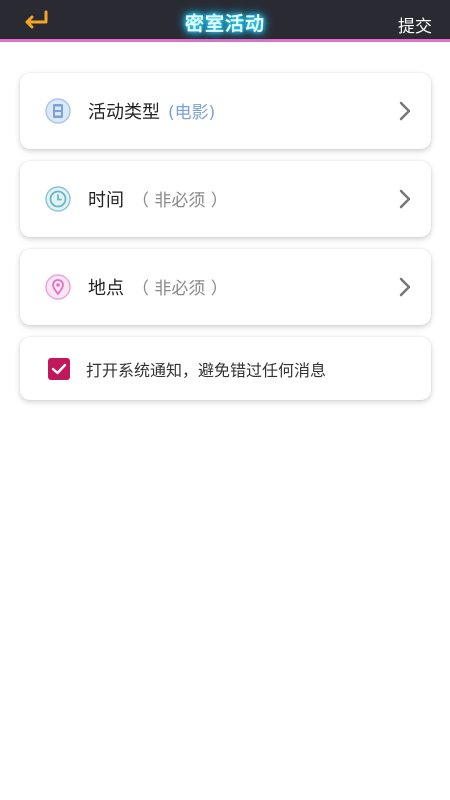  I want to click on location-label: 地点（ 非必须 ）, so click(158, 288).